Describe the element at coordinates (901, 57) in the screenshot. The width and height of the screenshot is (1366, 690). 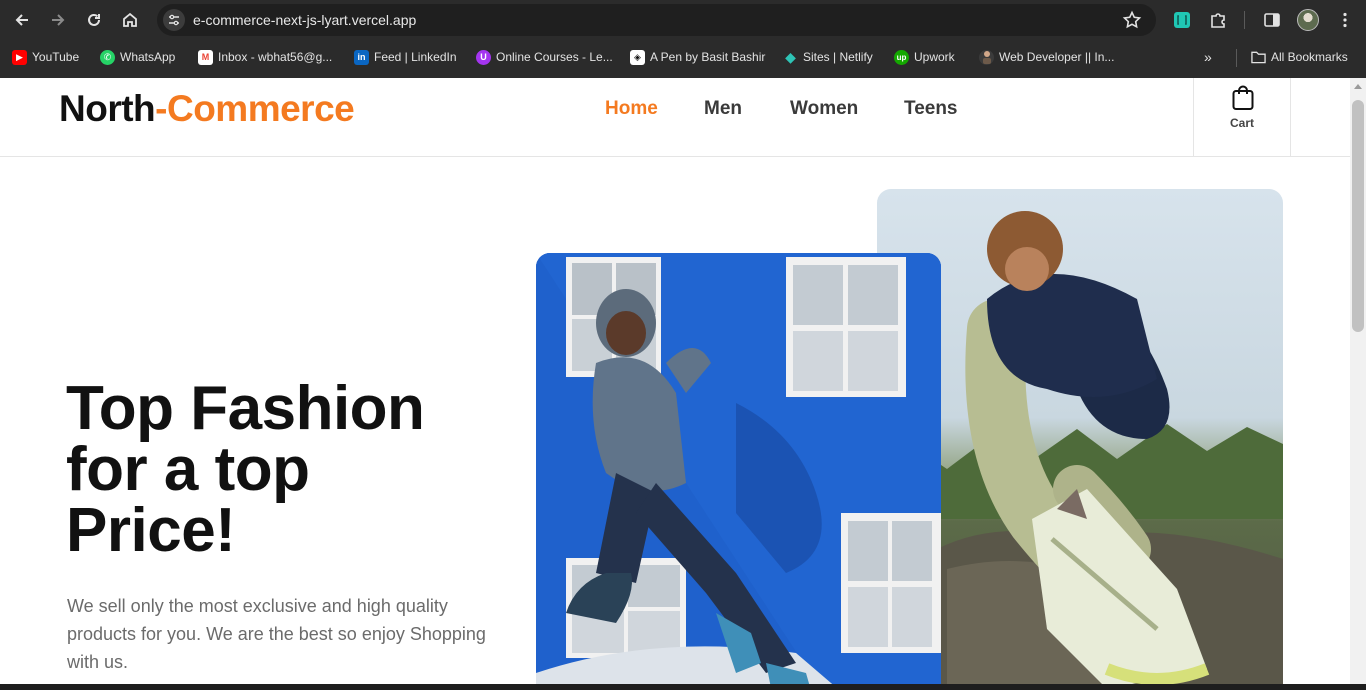
I see `upwork-icon: up` at that location.